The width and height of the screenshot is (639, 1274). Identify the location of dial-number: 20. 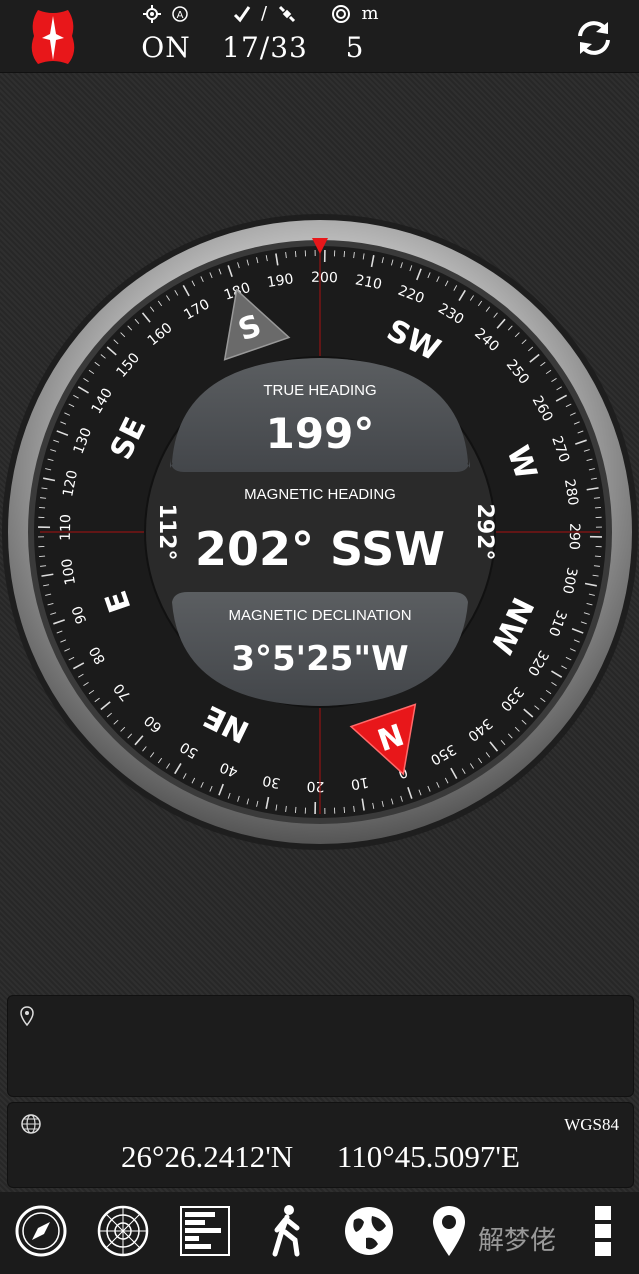
(316, 786).